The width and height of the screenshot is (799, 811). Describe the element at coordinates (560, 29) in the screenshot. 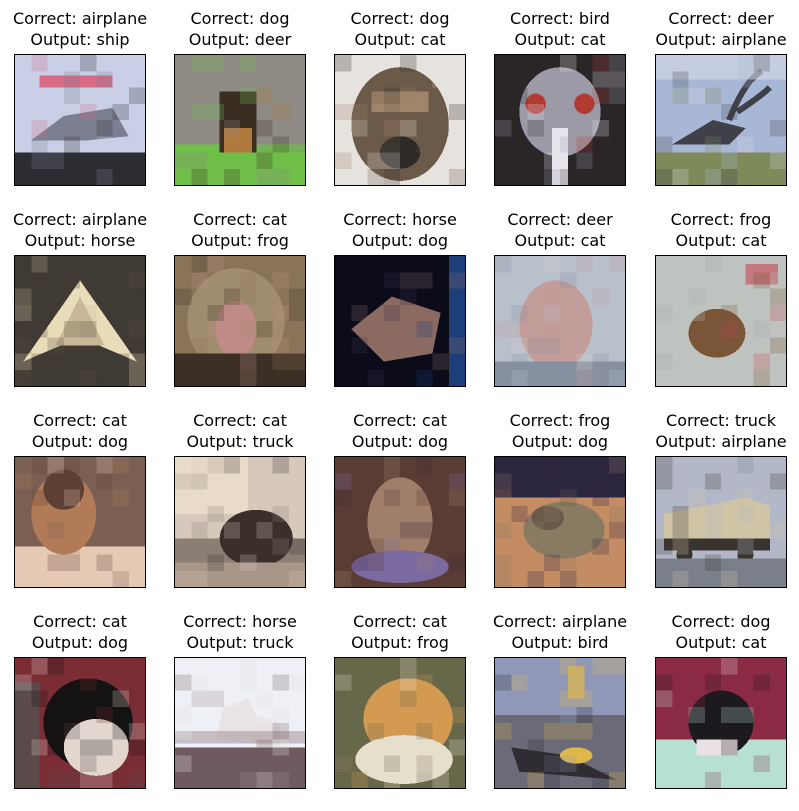

I see `panel-title: Correct: bird Output: cat` at that location.